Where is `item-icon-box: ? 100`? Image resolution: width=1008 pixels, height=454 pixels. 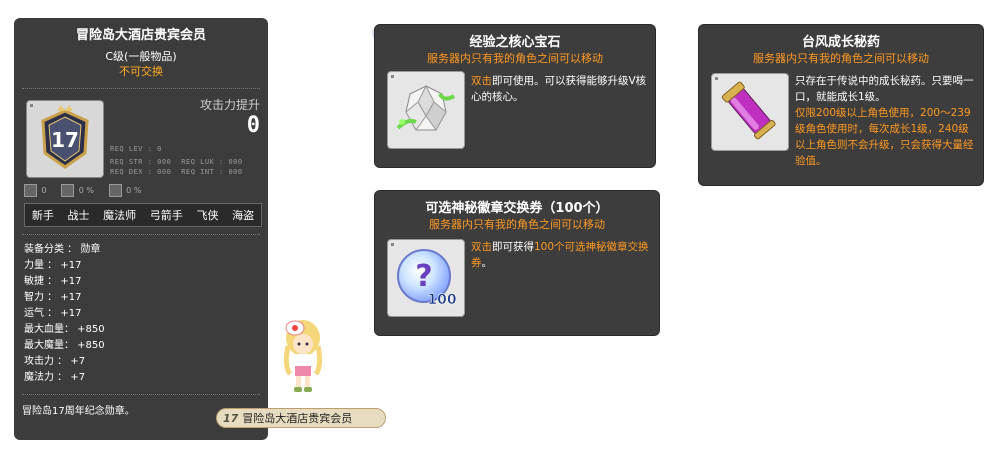 item-icon-box: ? 100 is located at coordinates (426, 278).